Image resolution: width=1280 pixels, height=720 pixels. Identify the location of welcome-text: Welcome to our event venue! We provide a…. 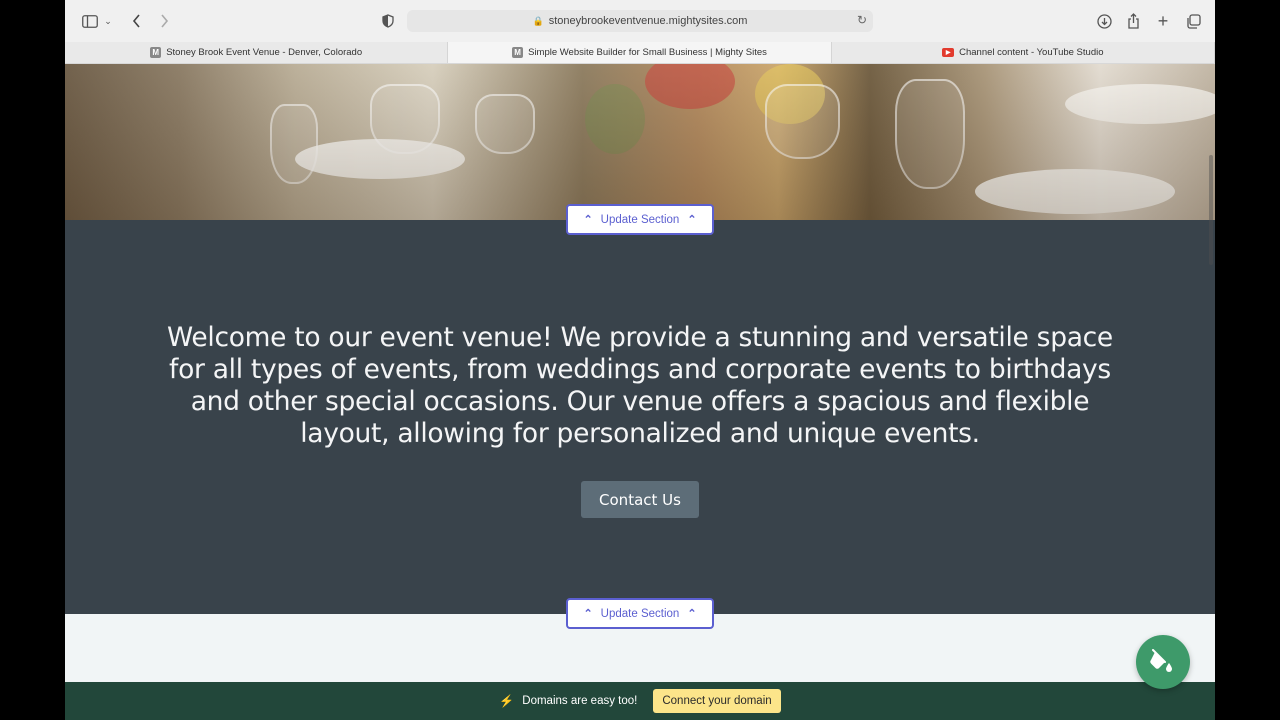
(640, 385).